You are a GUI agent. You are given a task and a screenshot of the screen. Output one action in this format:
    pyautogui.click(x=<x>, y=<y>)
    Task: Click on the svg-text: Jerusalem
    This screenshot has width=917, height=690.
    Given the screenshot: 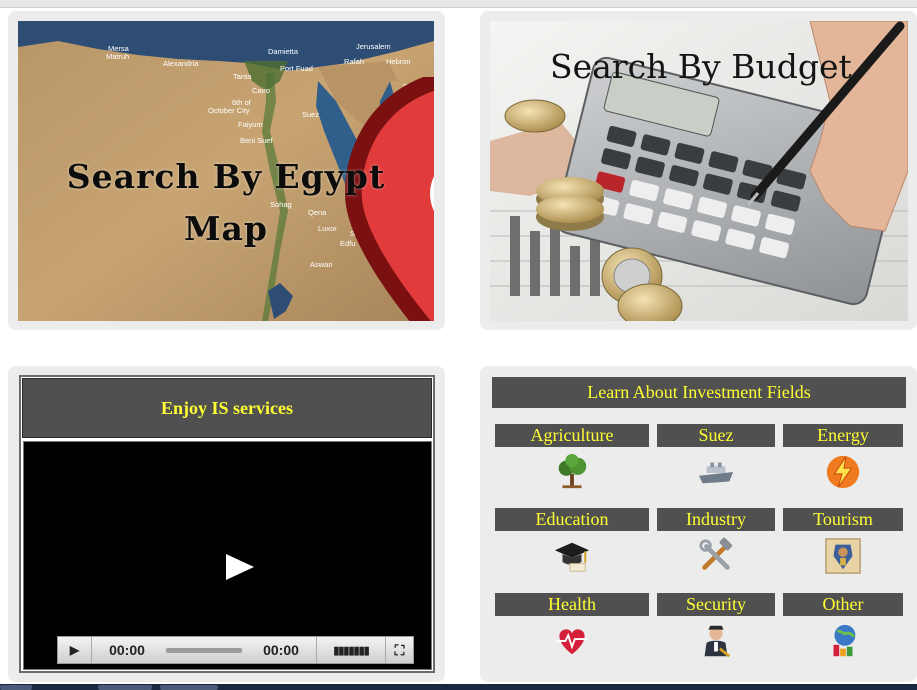 What is the action you would take?
    pyautogui.click(x=373, y=46)
    